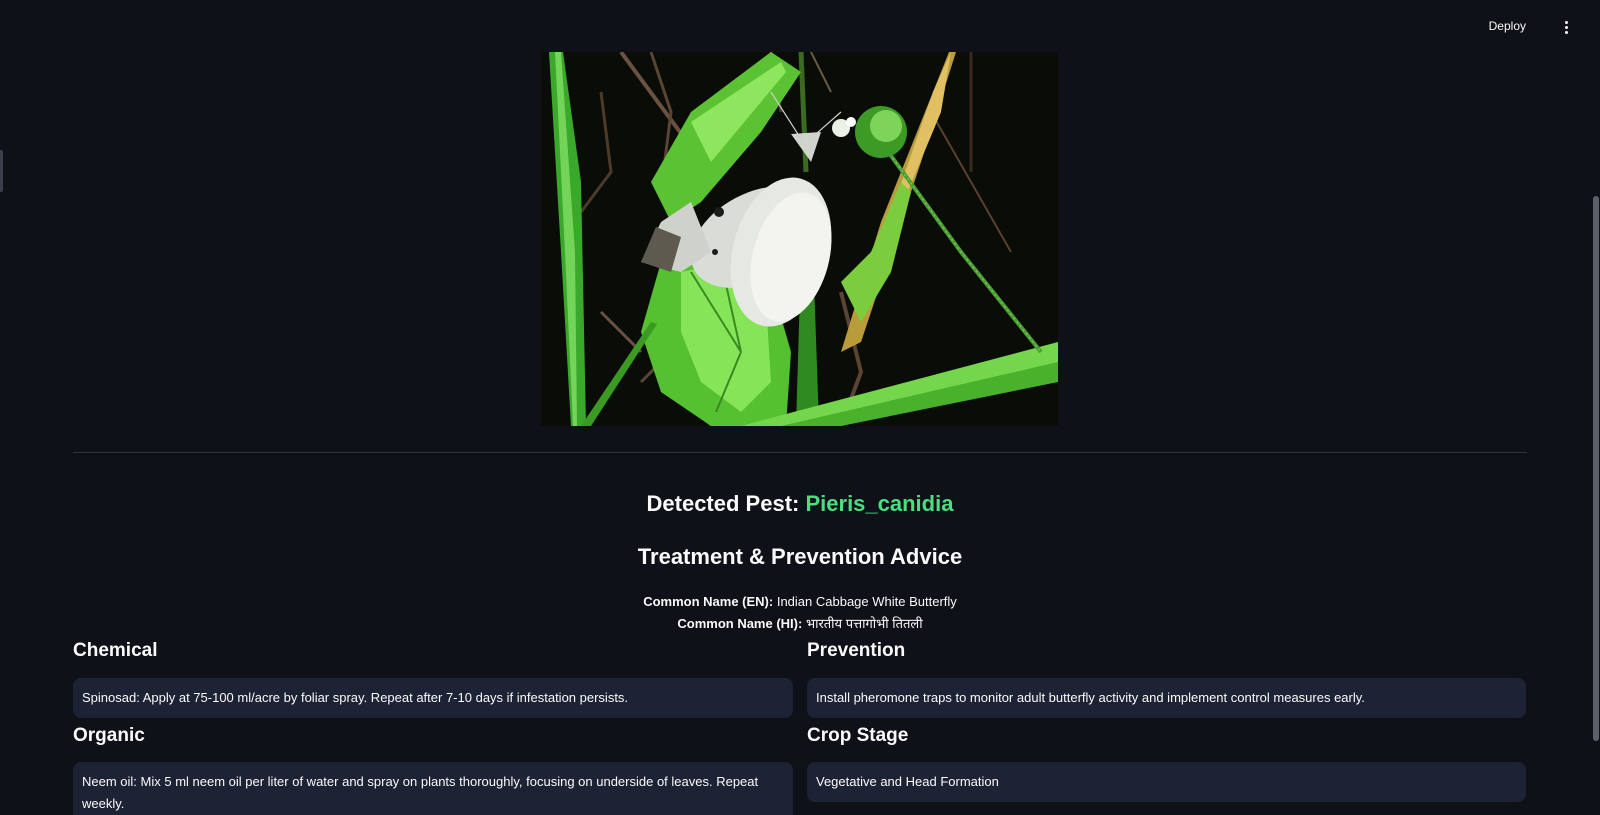 The height and width of the screenshot is (815, 1600). What do you see at coordinates (864, 623) in the screenshot?
I see `common-name-hi-value: भारतीय पत्तागोभी तितली` at bounding box center [864, 623].